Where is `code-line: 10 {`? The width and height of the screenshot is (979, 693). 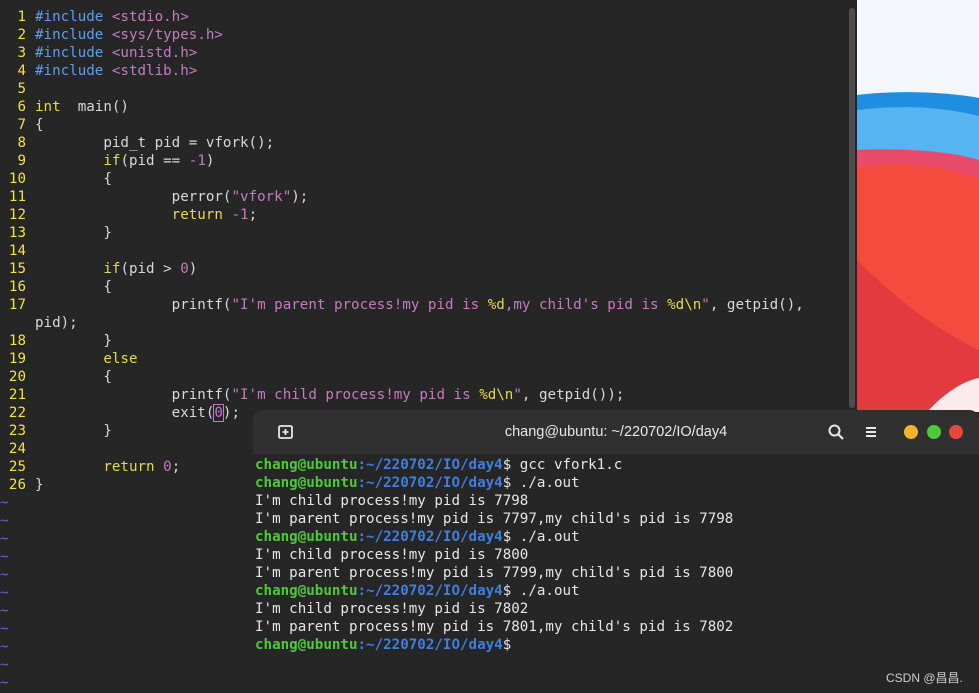 code-line: 10 { is located at coordinates (56, 179).